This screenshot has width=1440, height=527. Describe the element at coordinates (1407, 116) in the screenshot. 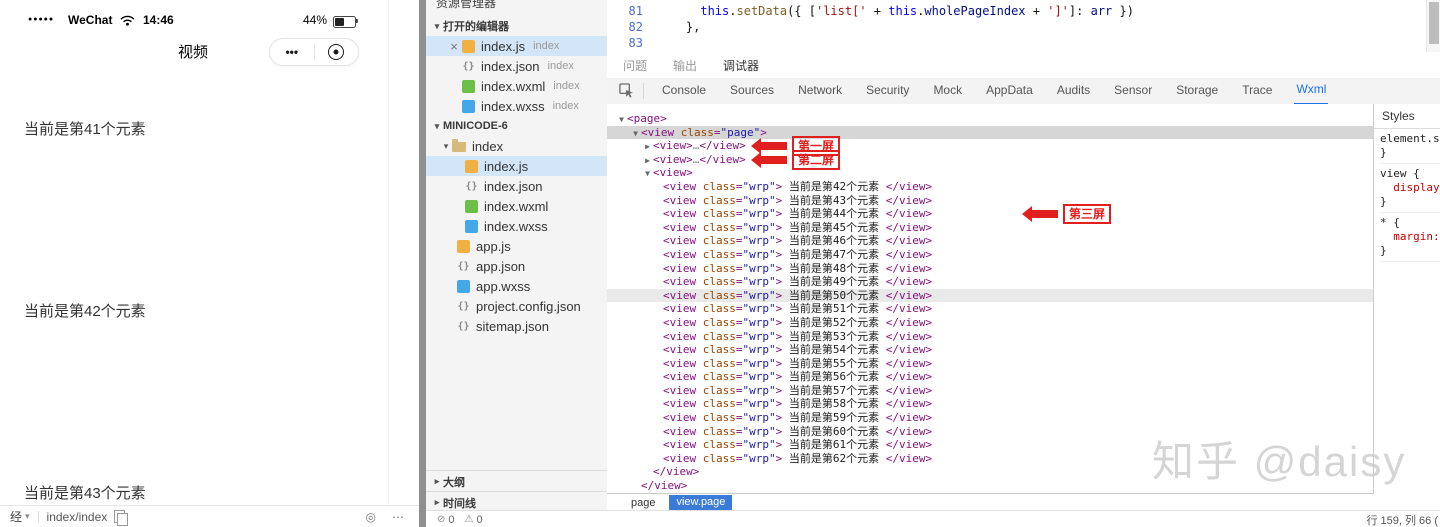

I see `styles-tab: Styles` at that location.